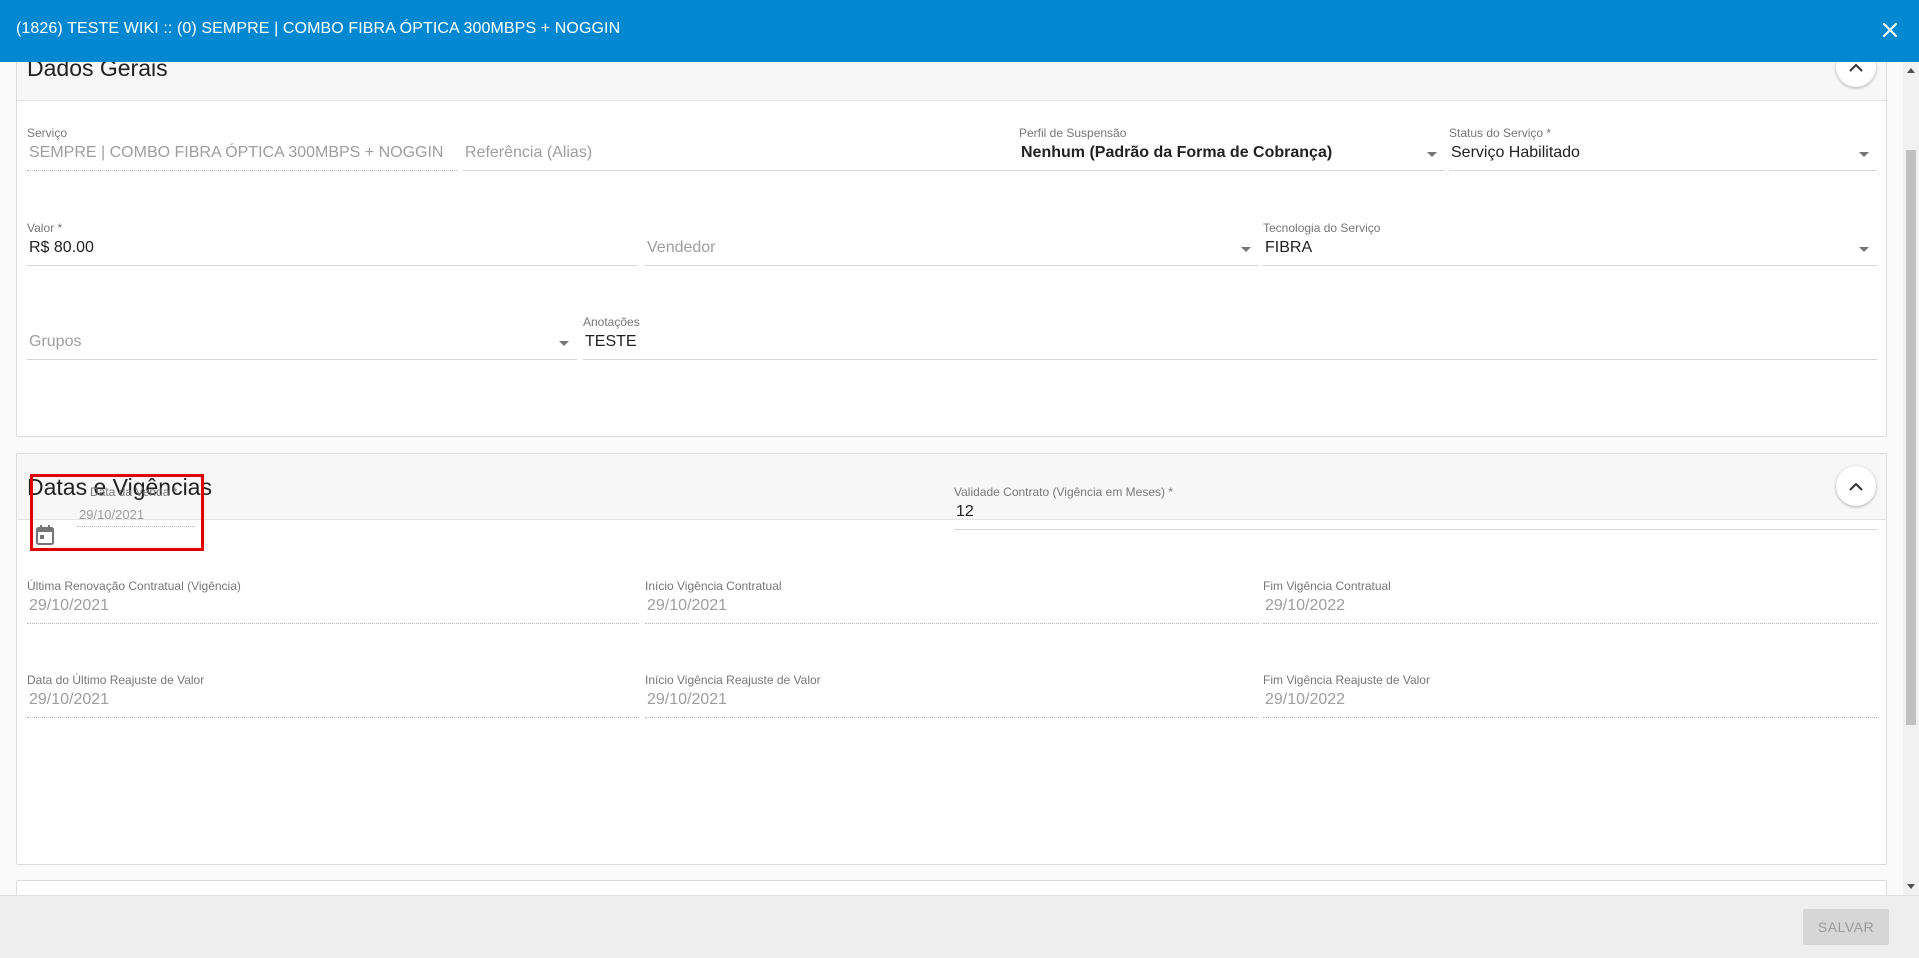 This screenshot has height=958, width=1919. I want to click on data-venda-underline, so click(136, 526).